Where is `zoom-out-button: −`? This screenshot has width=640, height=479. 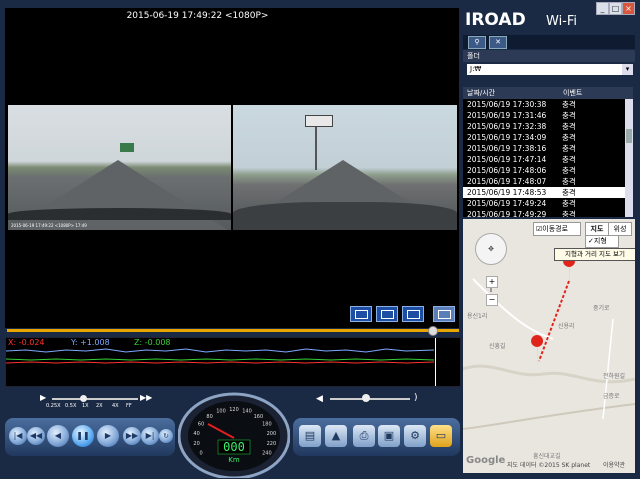 zoom-out-button: − is located at coordinates (492, 300).